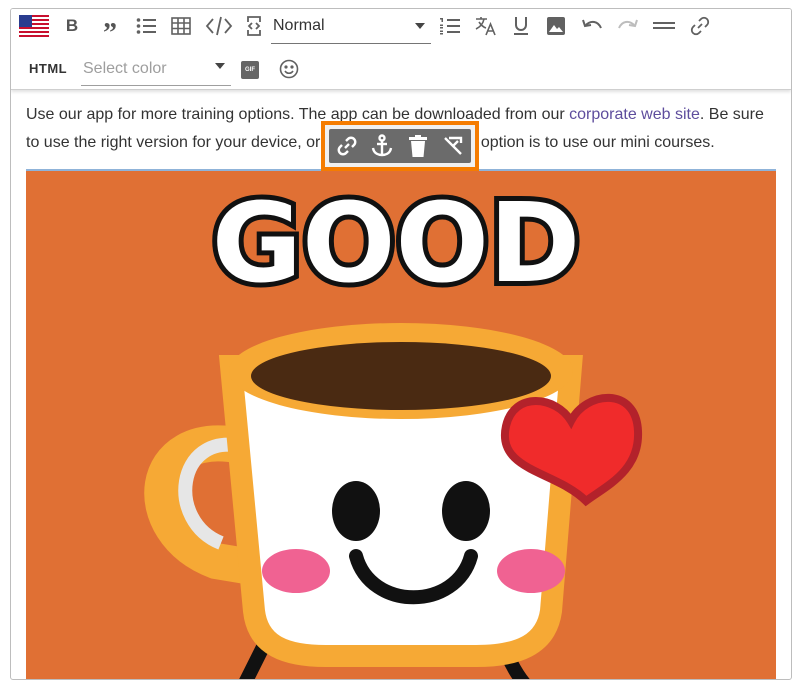  What do you see at coordinates (401, 49) in the screenshot?
I see `editor-toolbar: B ” Normal HTML Select color GIF` at bounding box center [401, 49].